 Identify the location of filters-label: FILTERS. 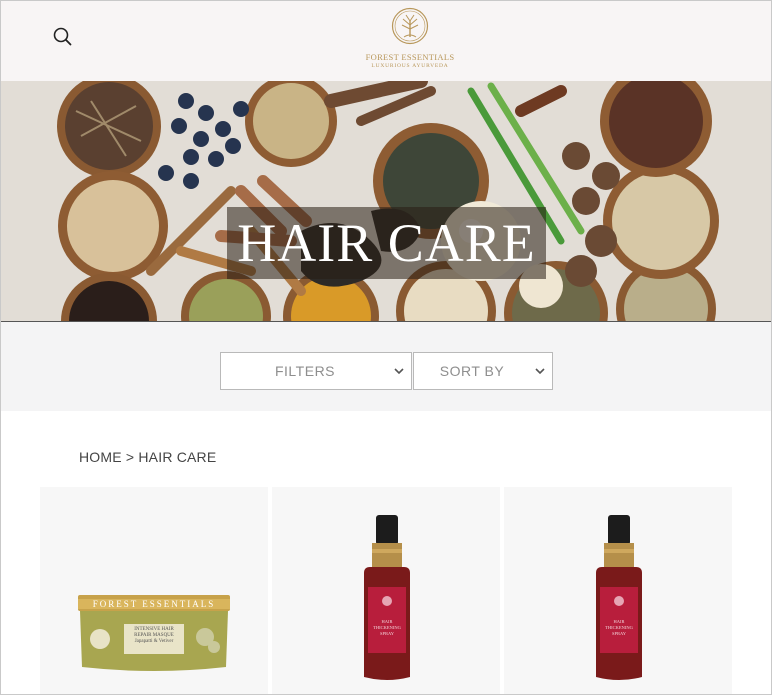
(305, 371).